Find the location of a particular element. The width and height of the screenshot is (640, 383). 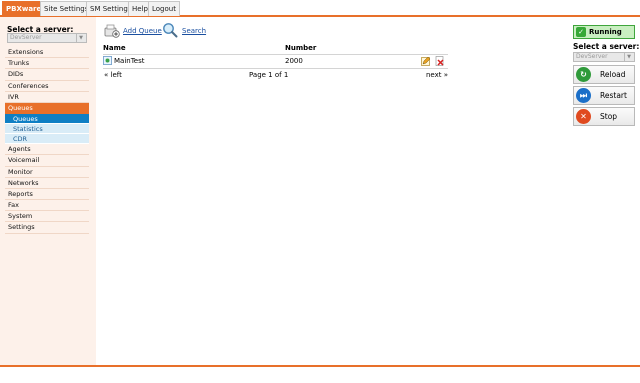

reload-button: ↻ Reload is located at coordinates (604, 74).